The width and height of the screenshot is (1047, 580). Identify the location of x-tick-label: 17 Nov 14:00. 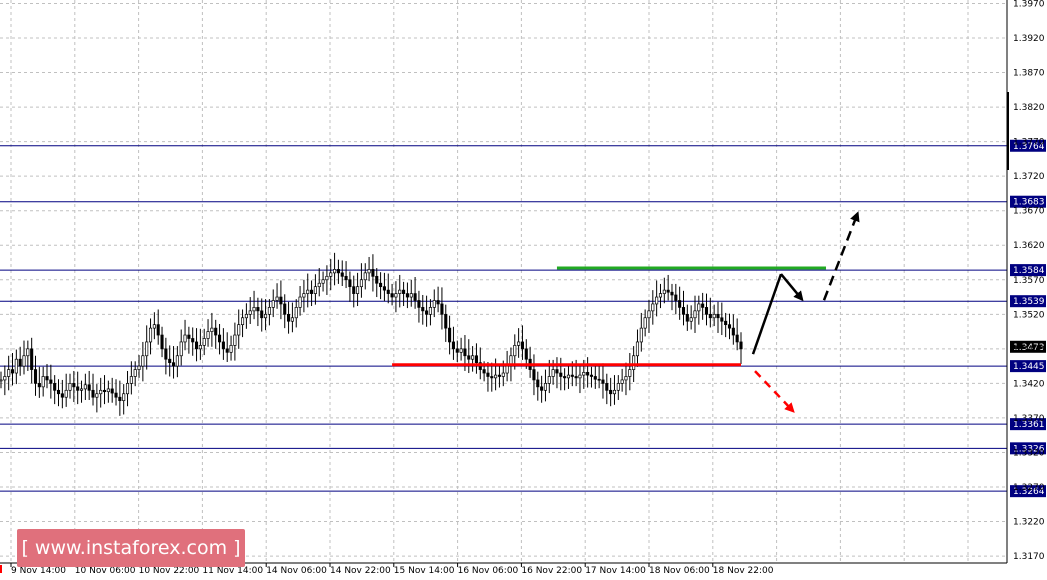
(615, 571).